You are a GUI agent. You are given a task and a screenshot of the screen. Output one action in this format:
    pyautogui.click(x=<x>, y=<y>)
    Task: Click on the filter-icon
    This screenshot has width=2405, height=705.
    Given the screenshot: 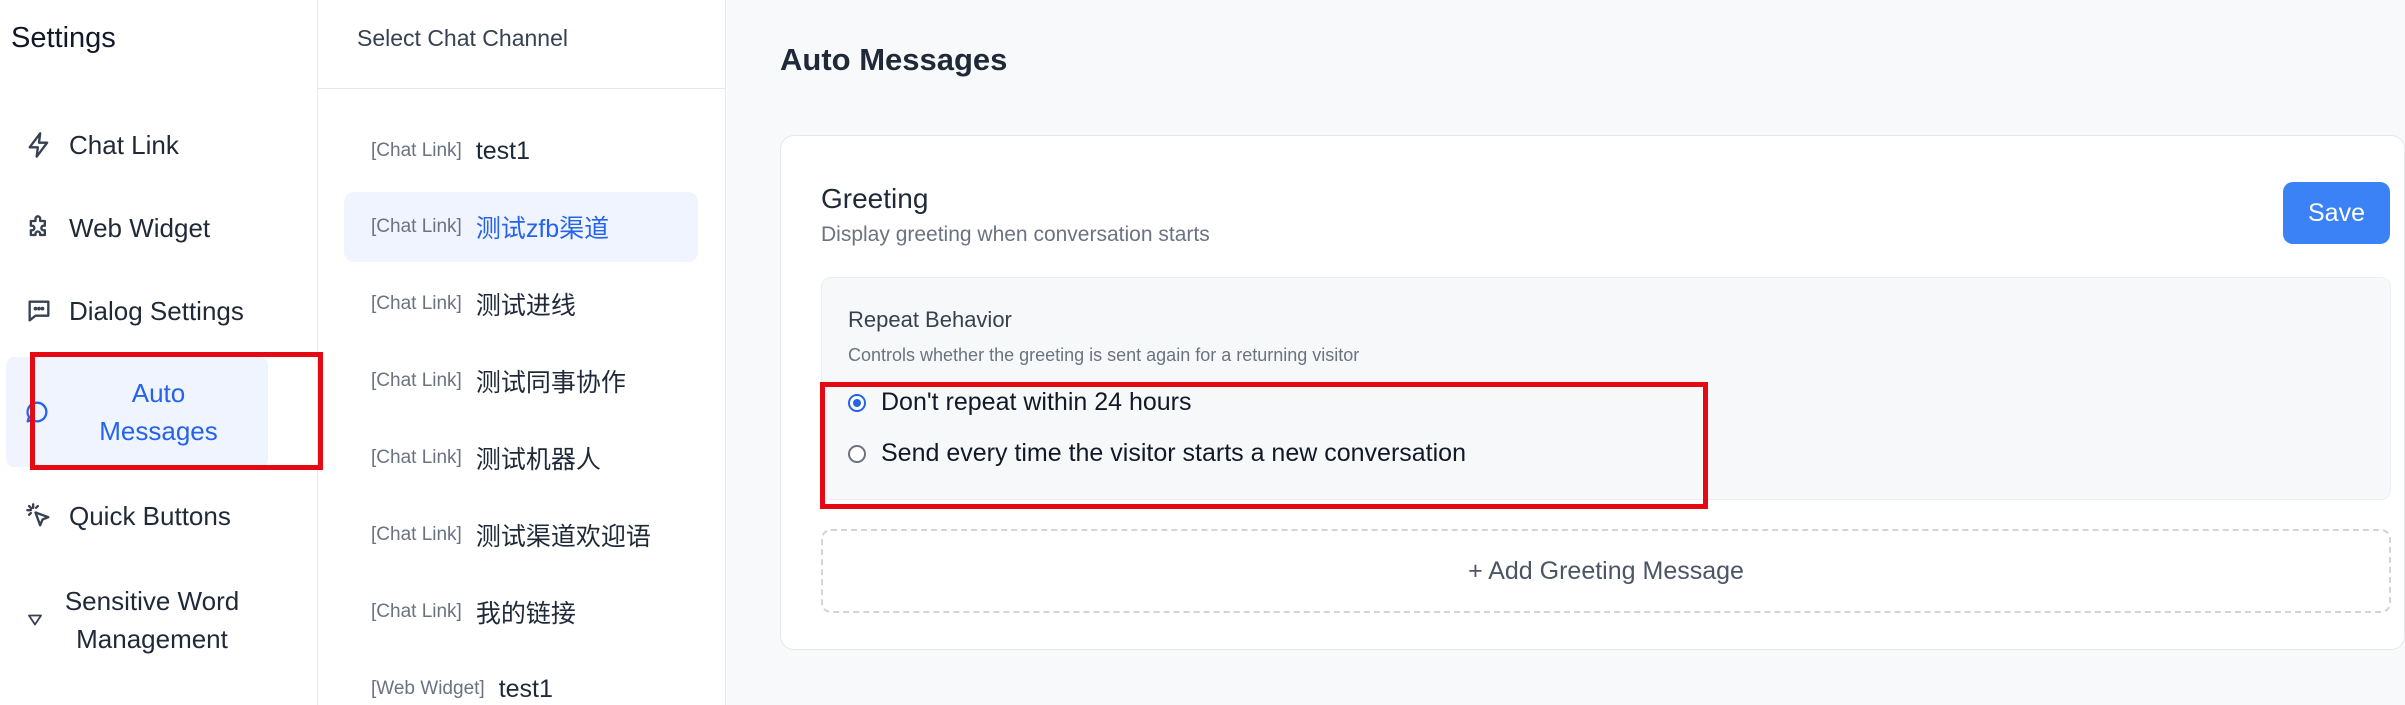 What is the action you would take?
    pyautogui.click(x=35, y=620)
    